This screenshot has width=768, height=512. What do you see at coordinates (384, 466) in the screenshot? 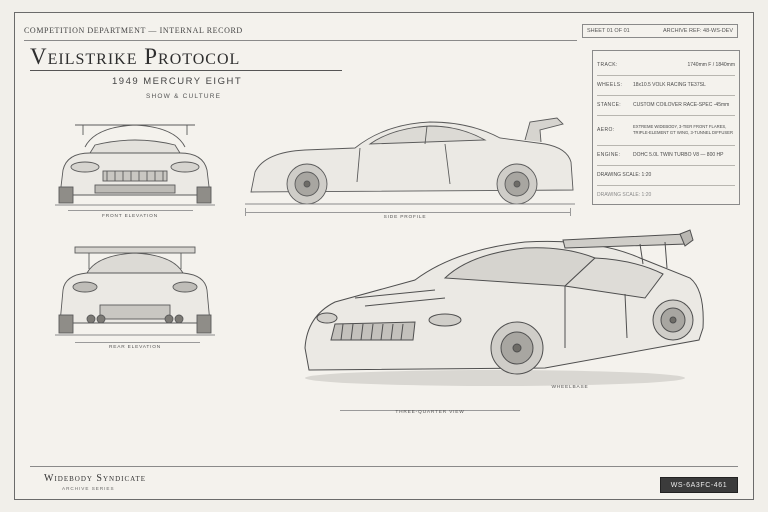
I see `footer-divider` at bounding box center [384, 466].